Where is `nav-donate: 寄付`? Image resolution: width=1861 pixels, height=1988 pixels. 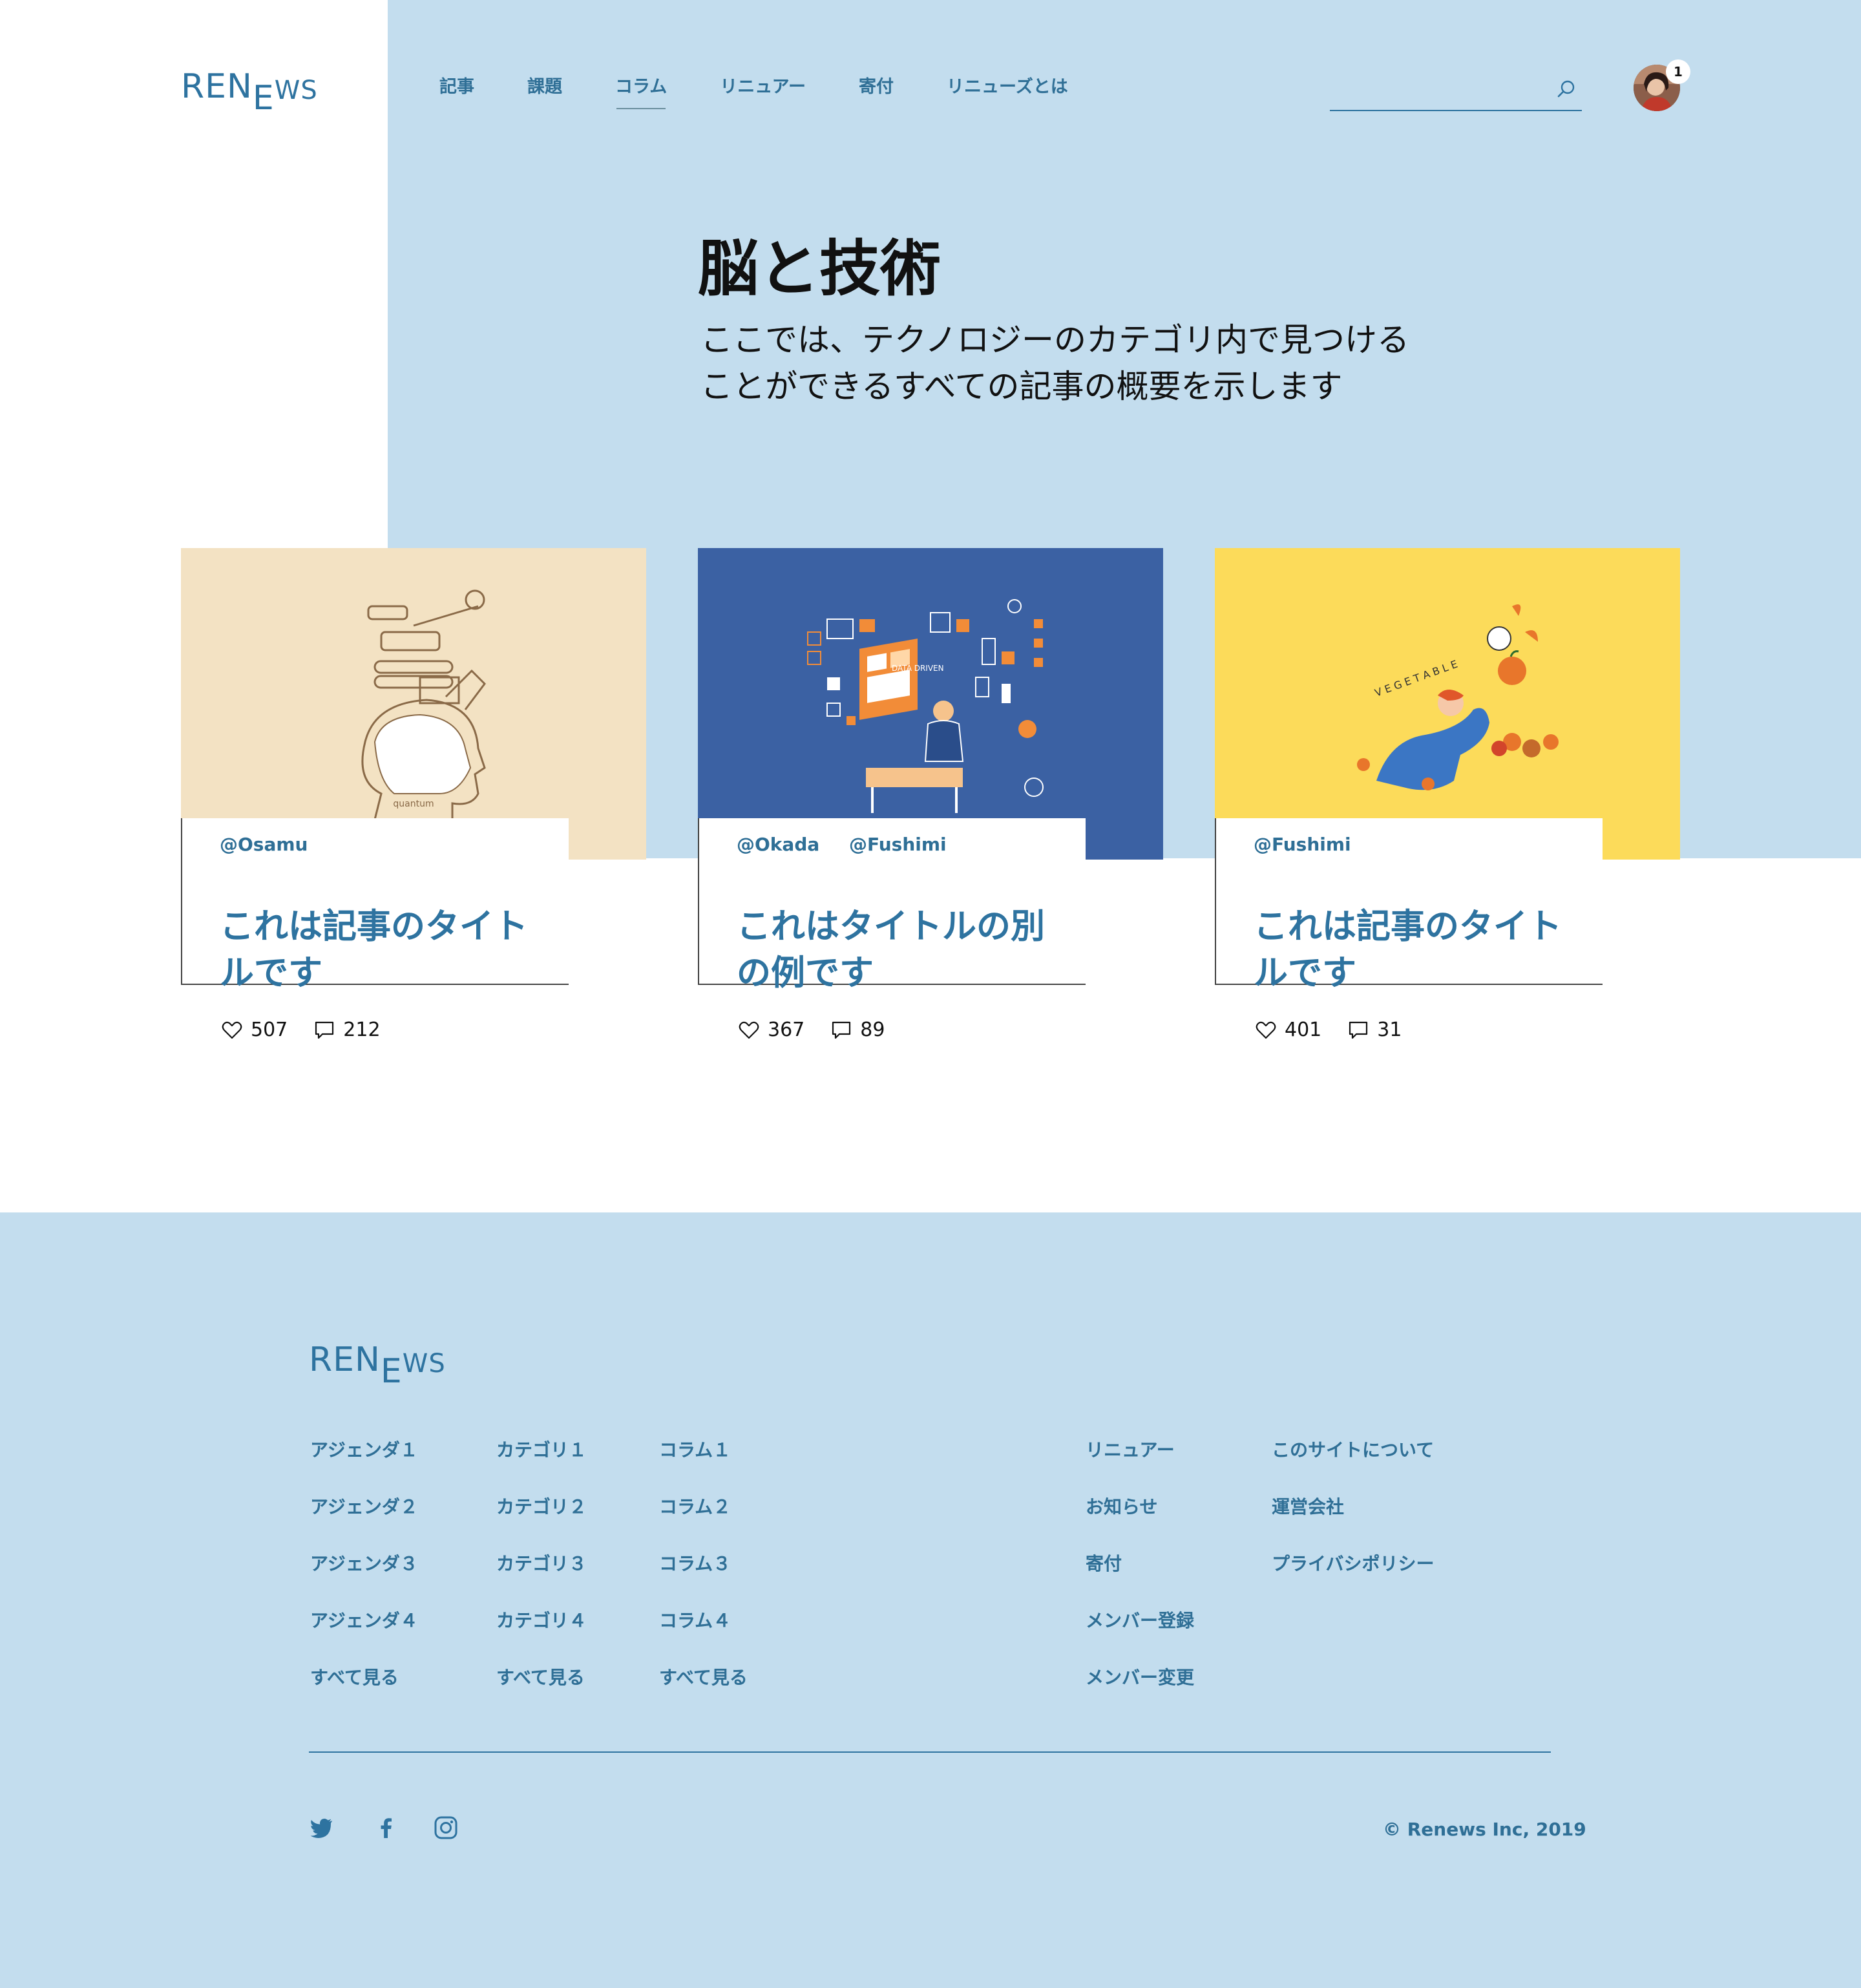
nav-donate: 寄付 is located at coordinates (876, 89).